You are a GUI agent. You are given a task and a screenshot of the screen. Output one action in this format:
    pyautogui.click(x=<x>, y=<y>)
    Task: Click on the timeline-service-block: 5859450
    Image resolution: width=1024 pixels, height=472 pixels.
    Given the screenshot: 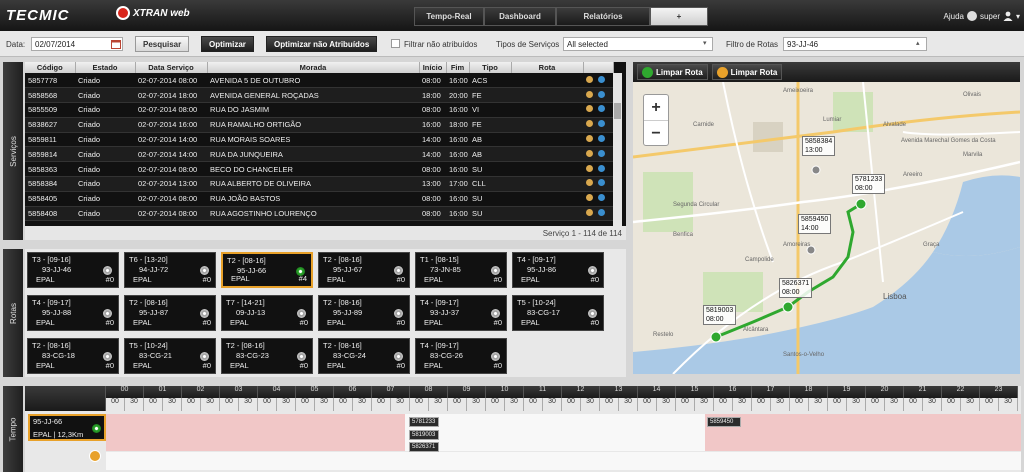 What is the action you would take?
    pyautogui.click(x=724, y=422)
    